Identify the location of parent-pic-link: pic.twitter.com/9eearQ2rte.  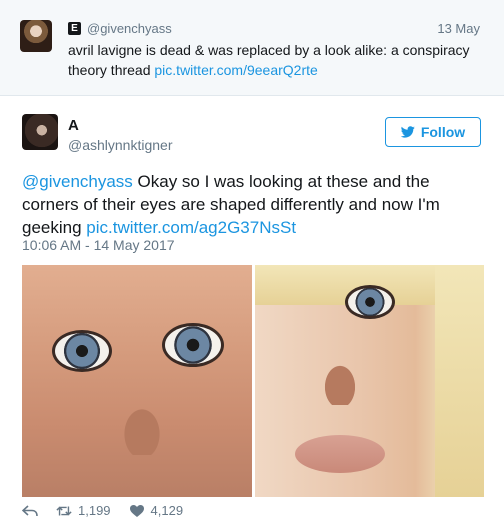
(235, 70).